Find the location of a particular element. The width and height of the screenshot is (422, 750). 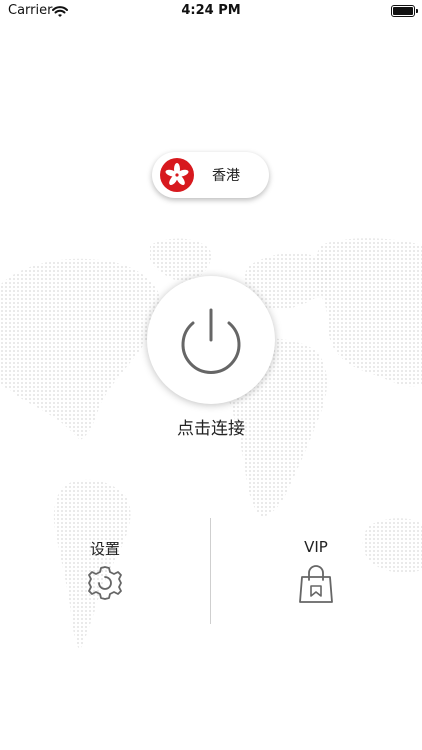

gear-icon is located at coordinates (105, 583).